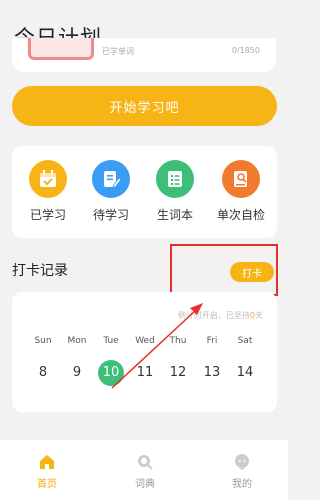 This screenshot has height=500, width=320. Describe the element at coordinates (245, 373) in the screenshot. I see `calendar-day: 14` at that location.